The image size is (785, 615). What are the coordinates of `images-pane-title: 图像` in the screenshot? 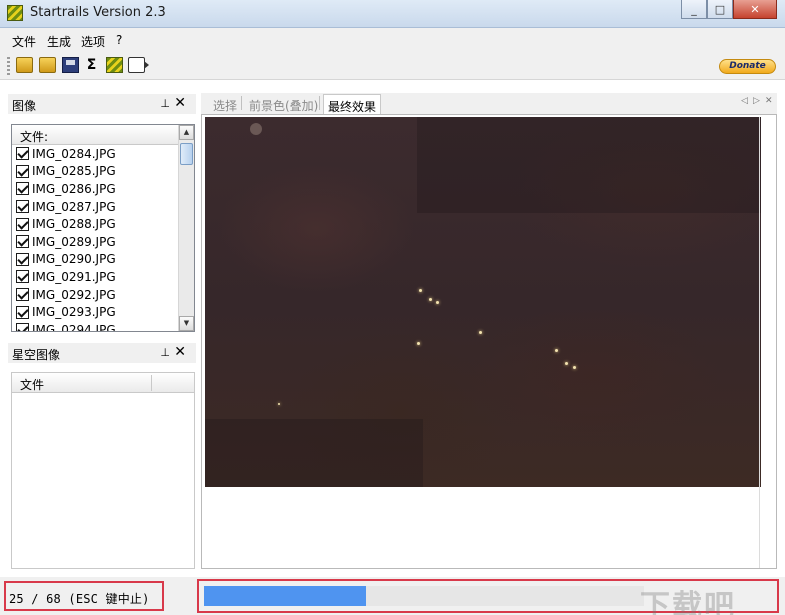 It's located at (24, 106).